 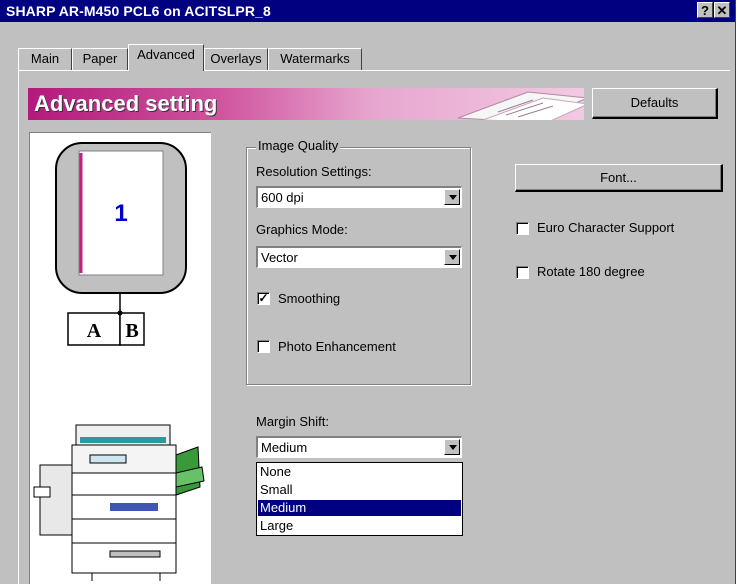 What do you see at coordinates (314, 171) in the screenshot?
I see `resolution-settings-label: Resolution Settings:` at bounding box center [314, 171].